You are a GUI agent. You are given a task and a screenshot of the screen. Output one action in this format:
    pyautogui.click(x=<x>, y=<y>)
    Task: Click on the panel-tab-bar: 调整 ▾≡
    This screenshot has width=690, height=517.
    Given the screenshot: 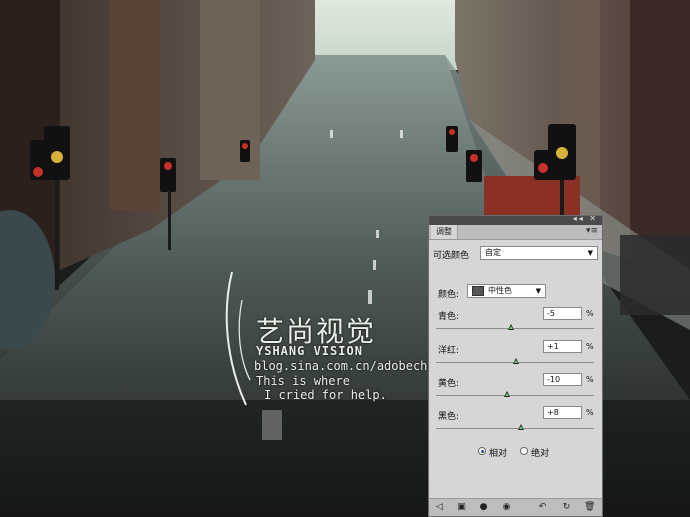 What is the action you would take?
    pyautogui.click(x=515, y=232)
    